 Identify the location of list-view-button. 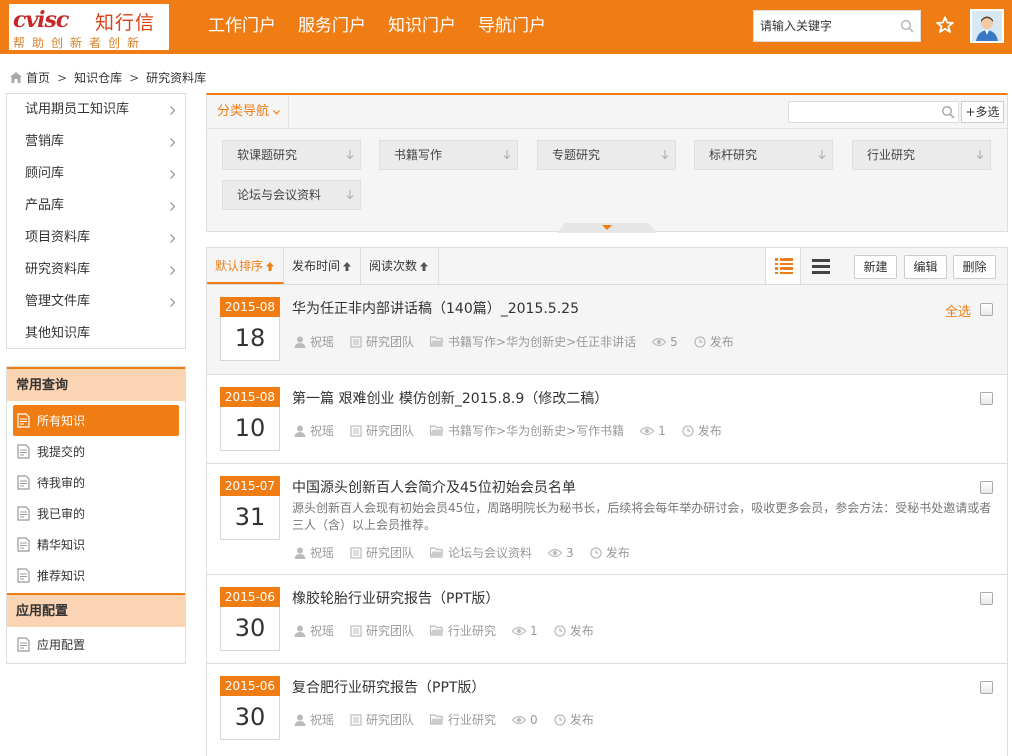
(783, 266).